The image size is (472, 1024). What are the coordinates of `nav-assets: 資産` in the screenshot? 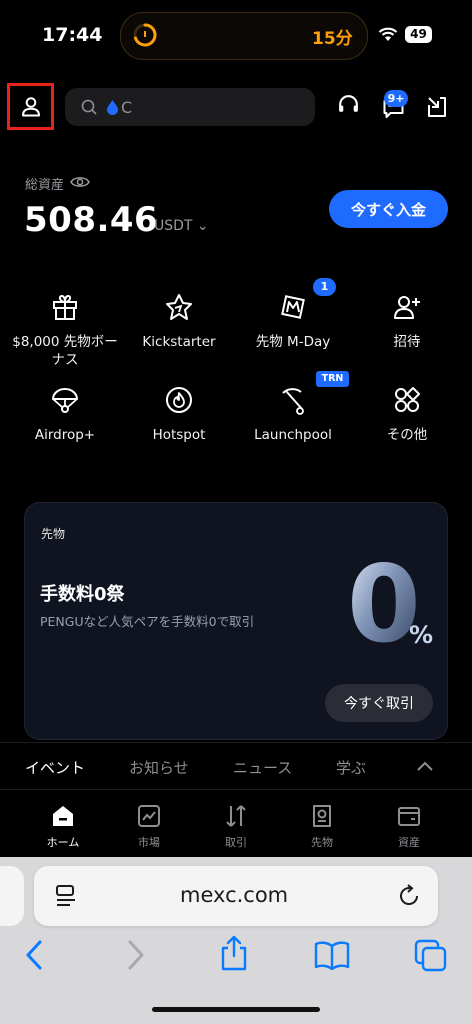 It's located at (409, 826).